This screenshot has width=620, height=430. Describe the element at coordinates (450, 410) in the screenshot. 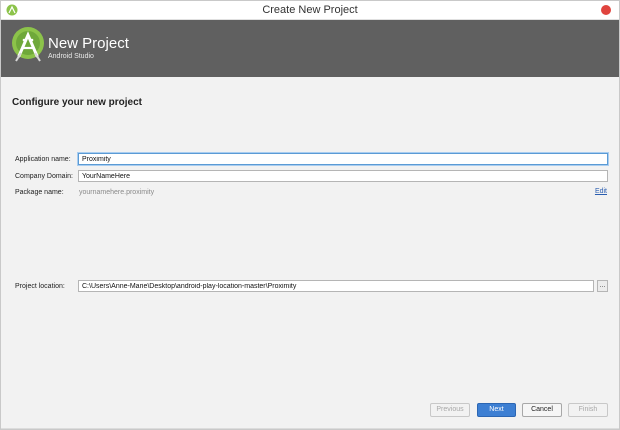

I see `previous-button: Previous` at that location.